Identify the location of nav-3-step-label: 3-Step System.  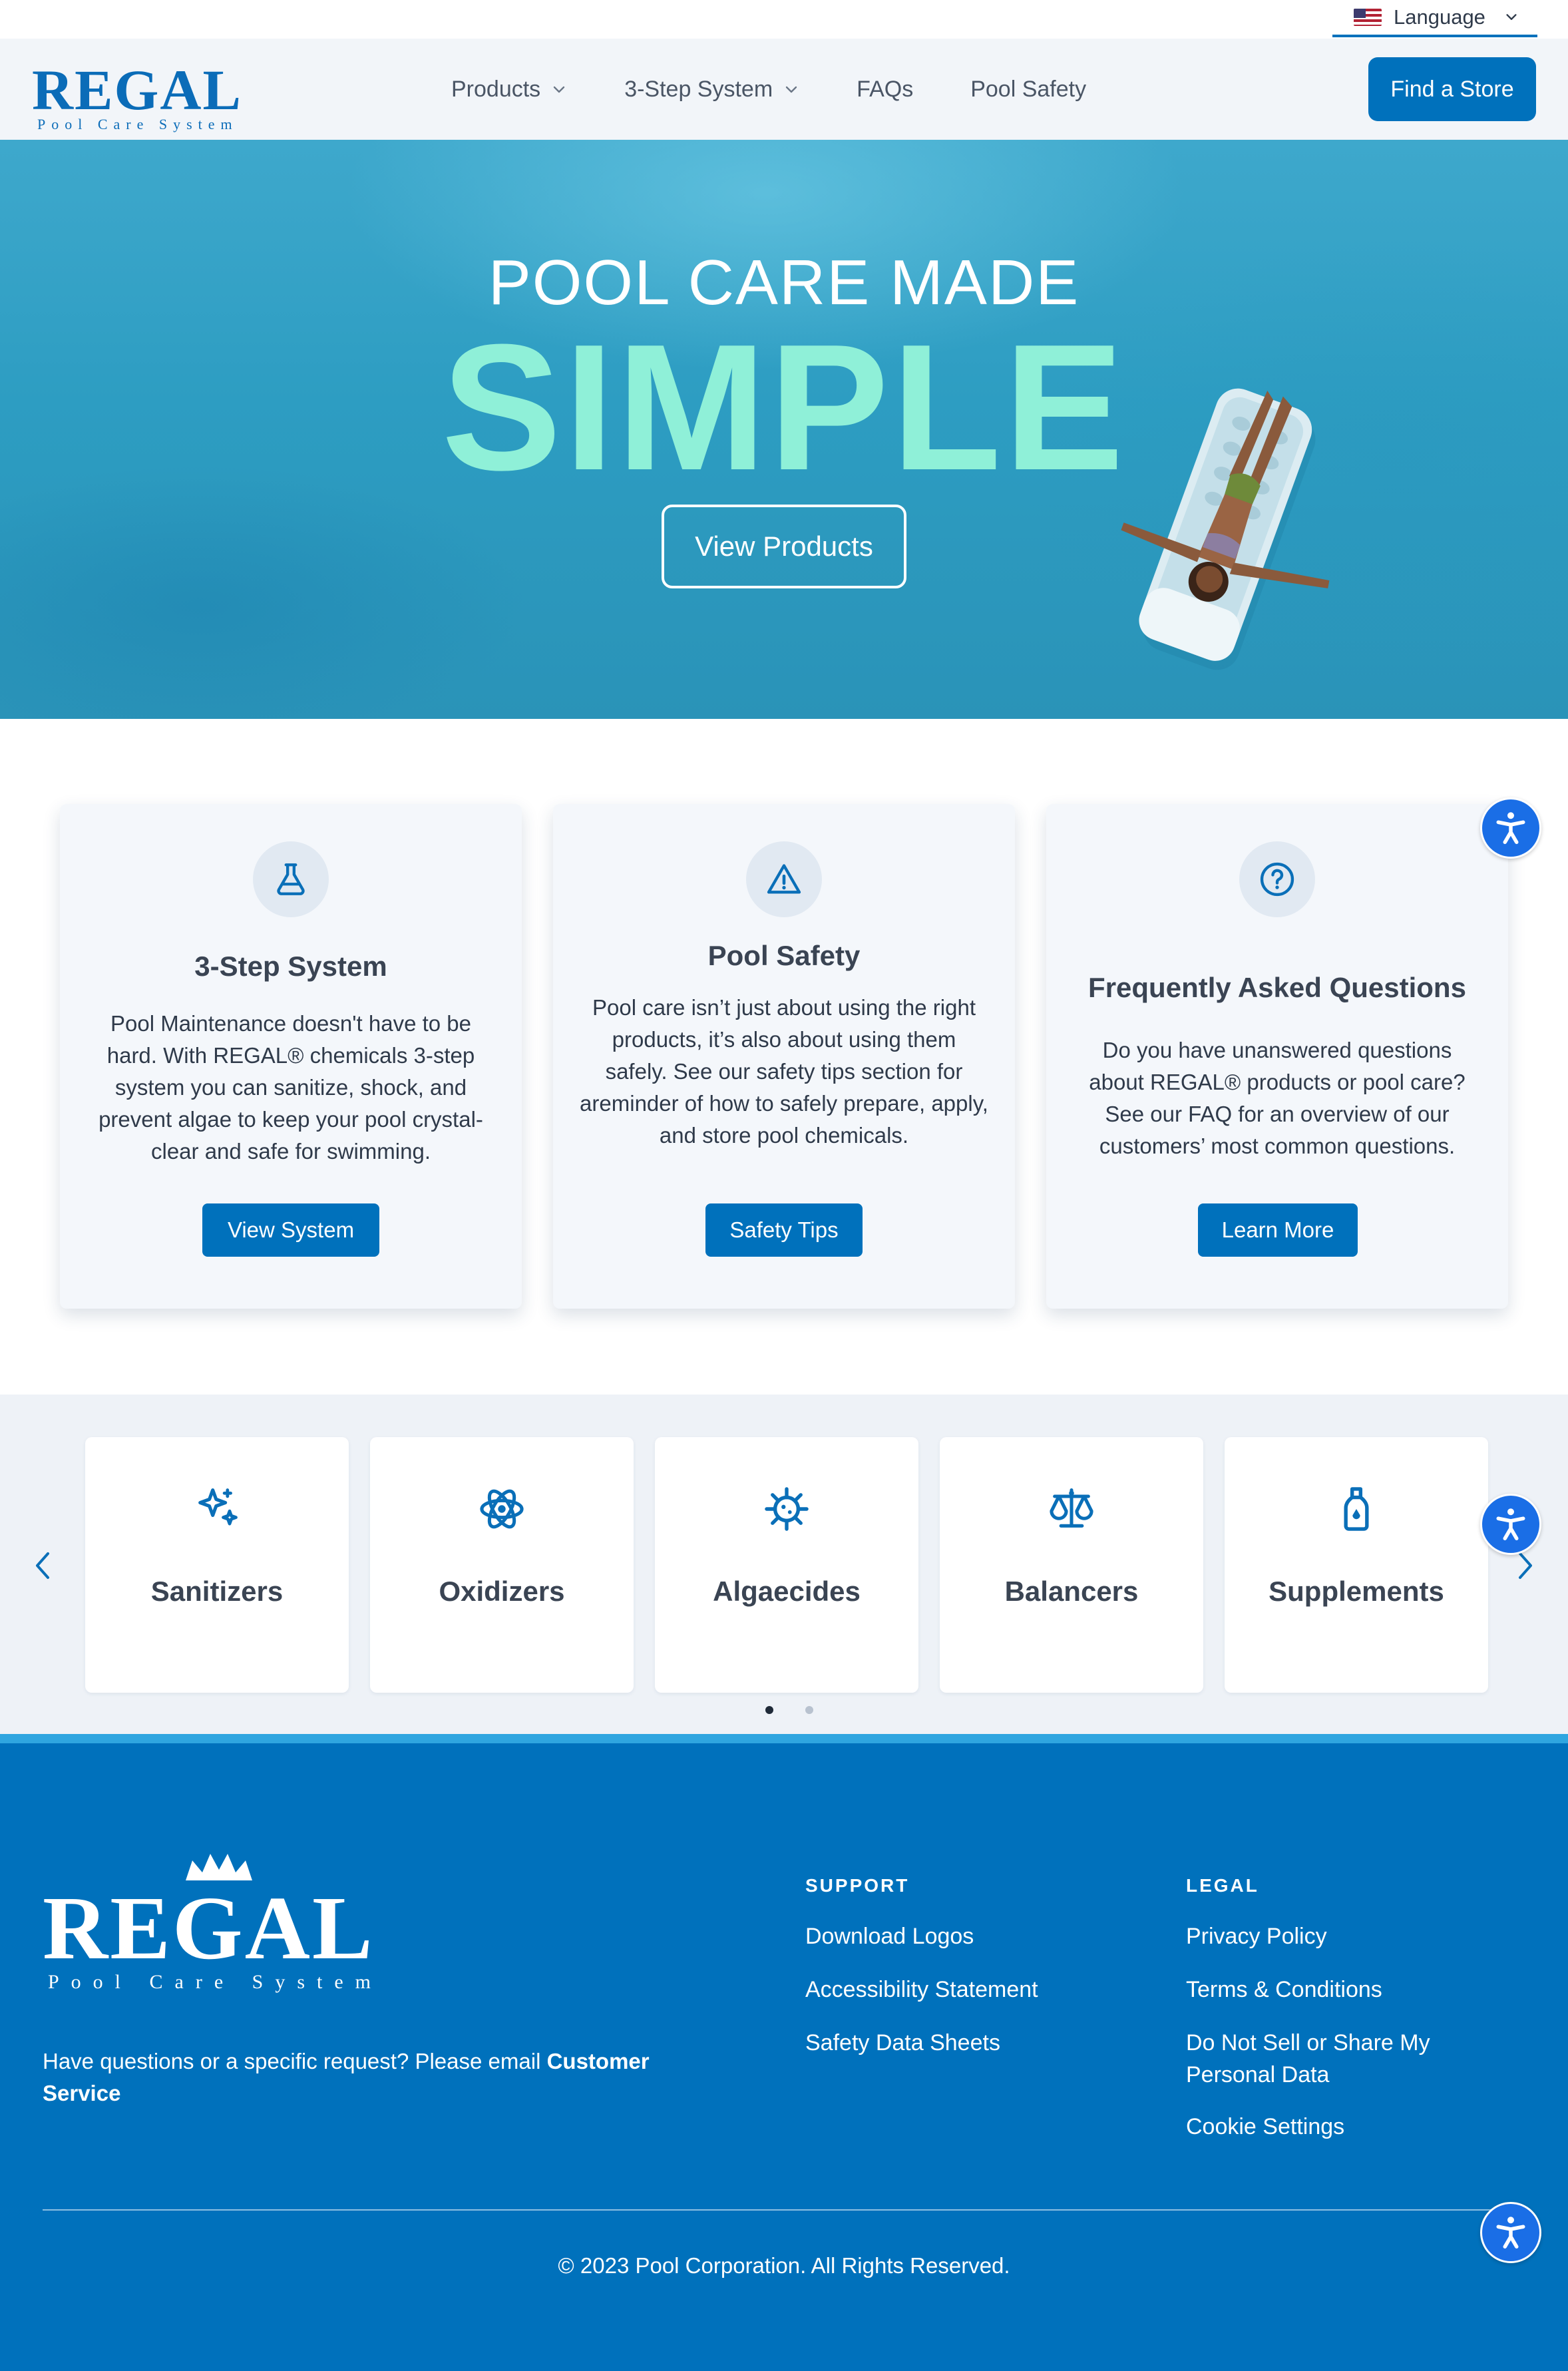
(698, 89).